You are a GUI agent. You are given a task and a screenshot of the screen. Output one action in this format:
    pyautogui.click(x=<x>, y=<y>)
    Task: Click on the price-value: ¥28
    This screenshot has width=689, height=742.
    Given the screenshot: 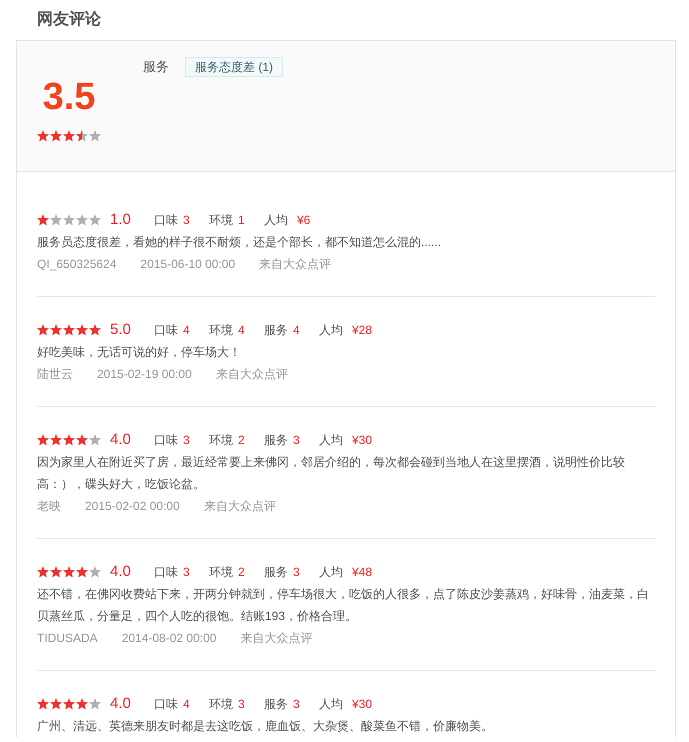 What is the action you would take?
    pyautogui.click(x=362, y=330)
    